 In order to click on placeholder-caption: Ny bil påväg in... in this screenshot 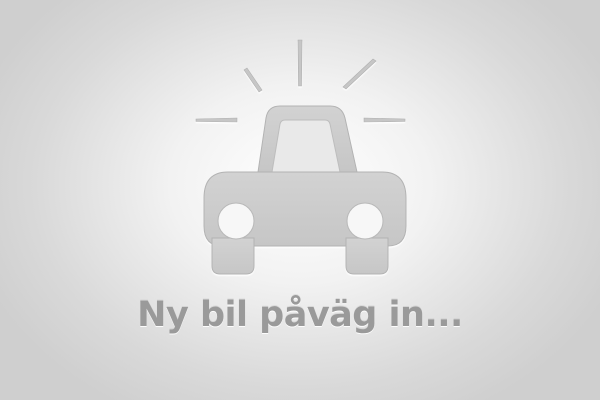, I will do `click(300, 315)`.